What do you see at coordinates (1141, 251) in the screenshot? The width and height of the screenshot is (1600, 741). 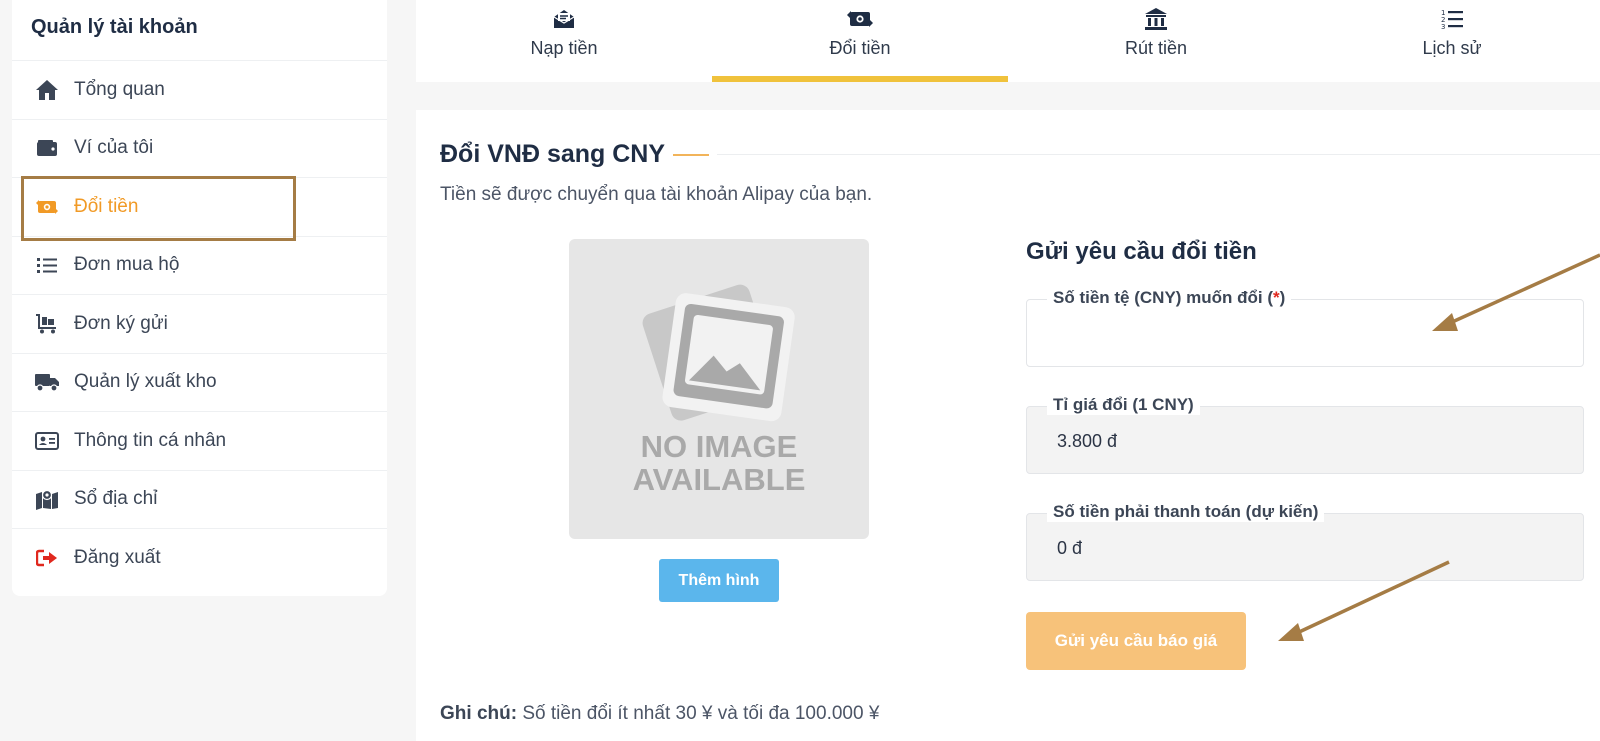 I see `form-title: Gửi yêu cầu đổi tiền` at bounding box center [1141, 251].